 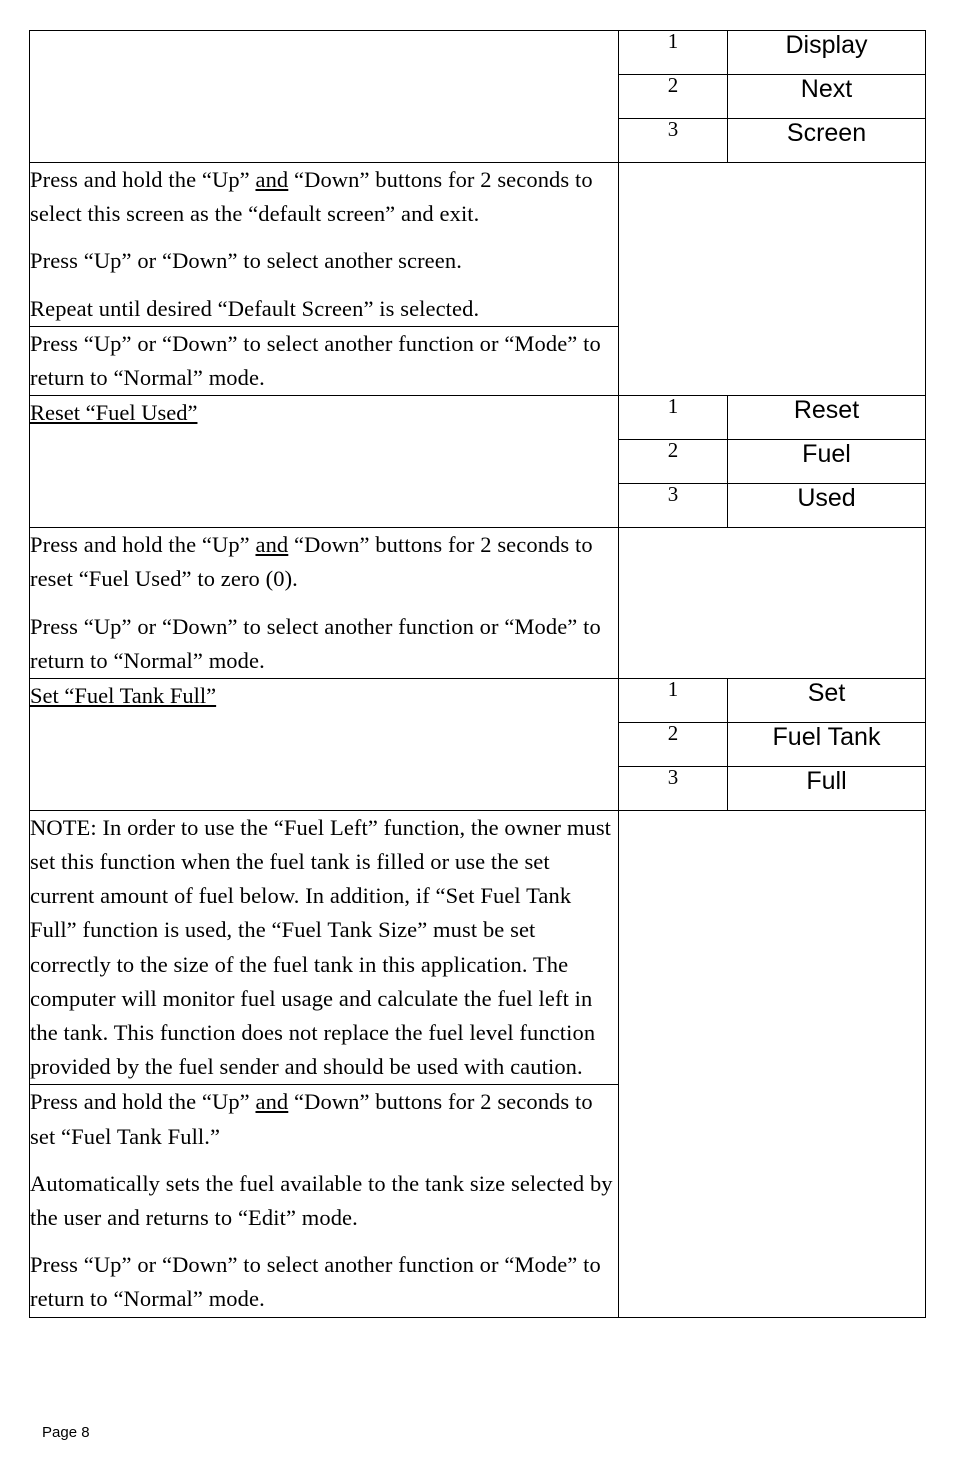 What do you see at coordinates (826, 788) in the screenshot?
I see `step-label-cell: Full` at bounding box center [826, 788].